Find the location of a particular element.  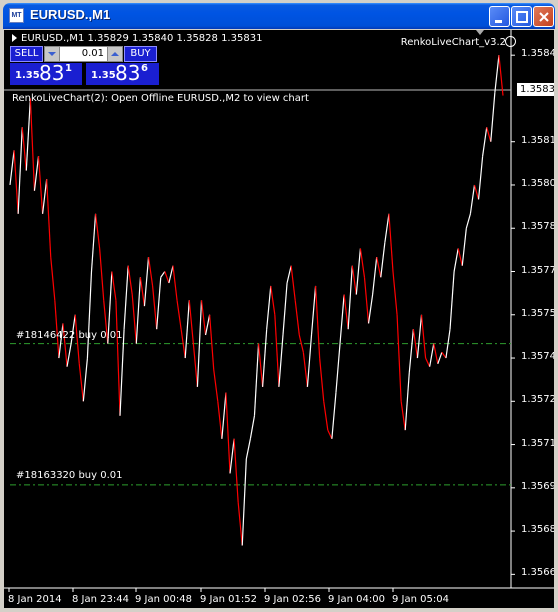

buy-price: 1.35 83 6 is located at coordinates (122, 73).